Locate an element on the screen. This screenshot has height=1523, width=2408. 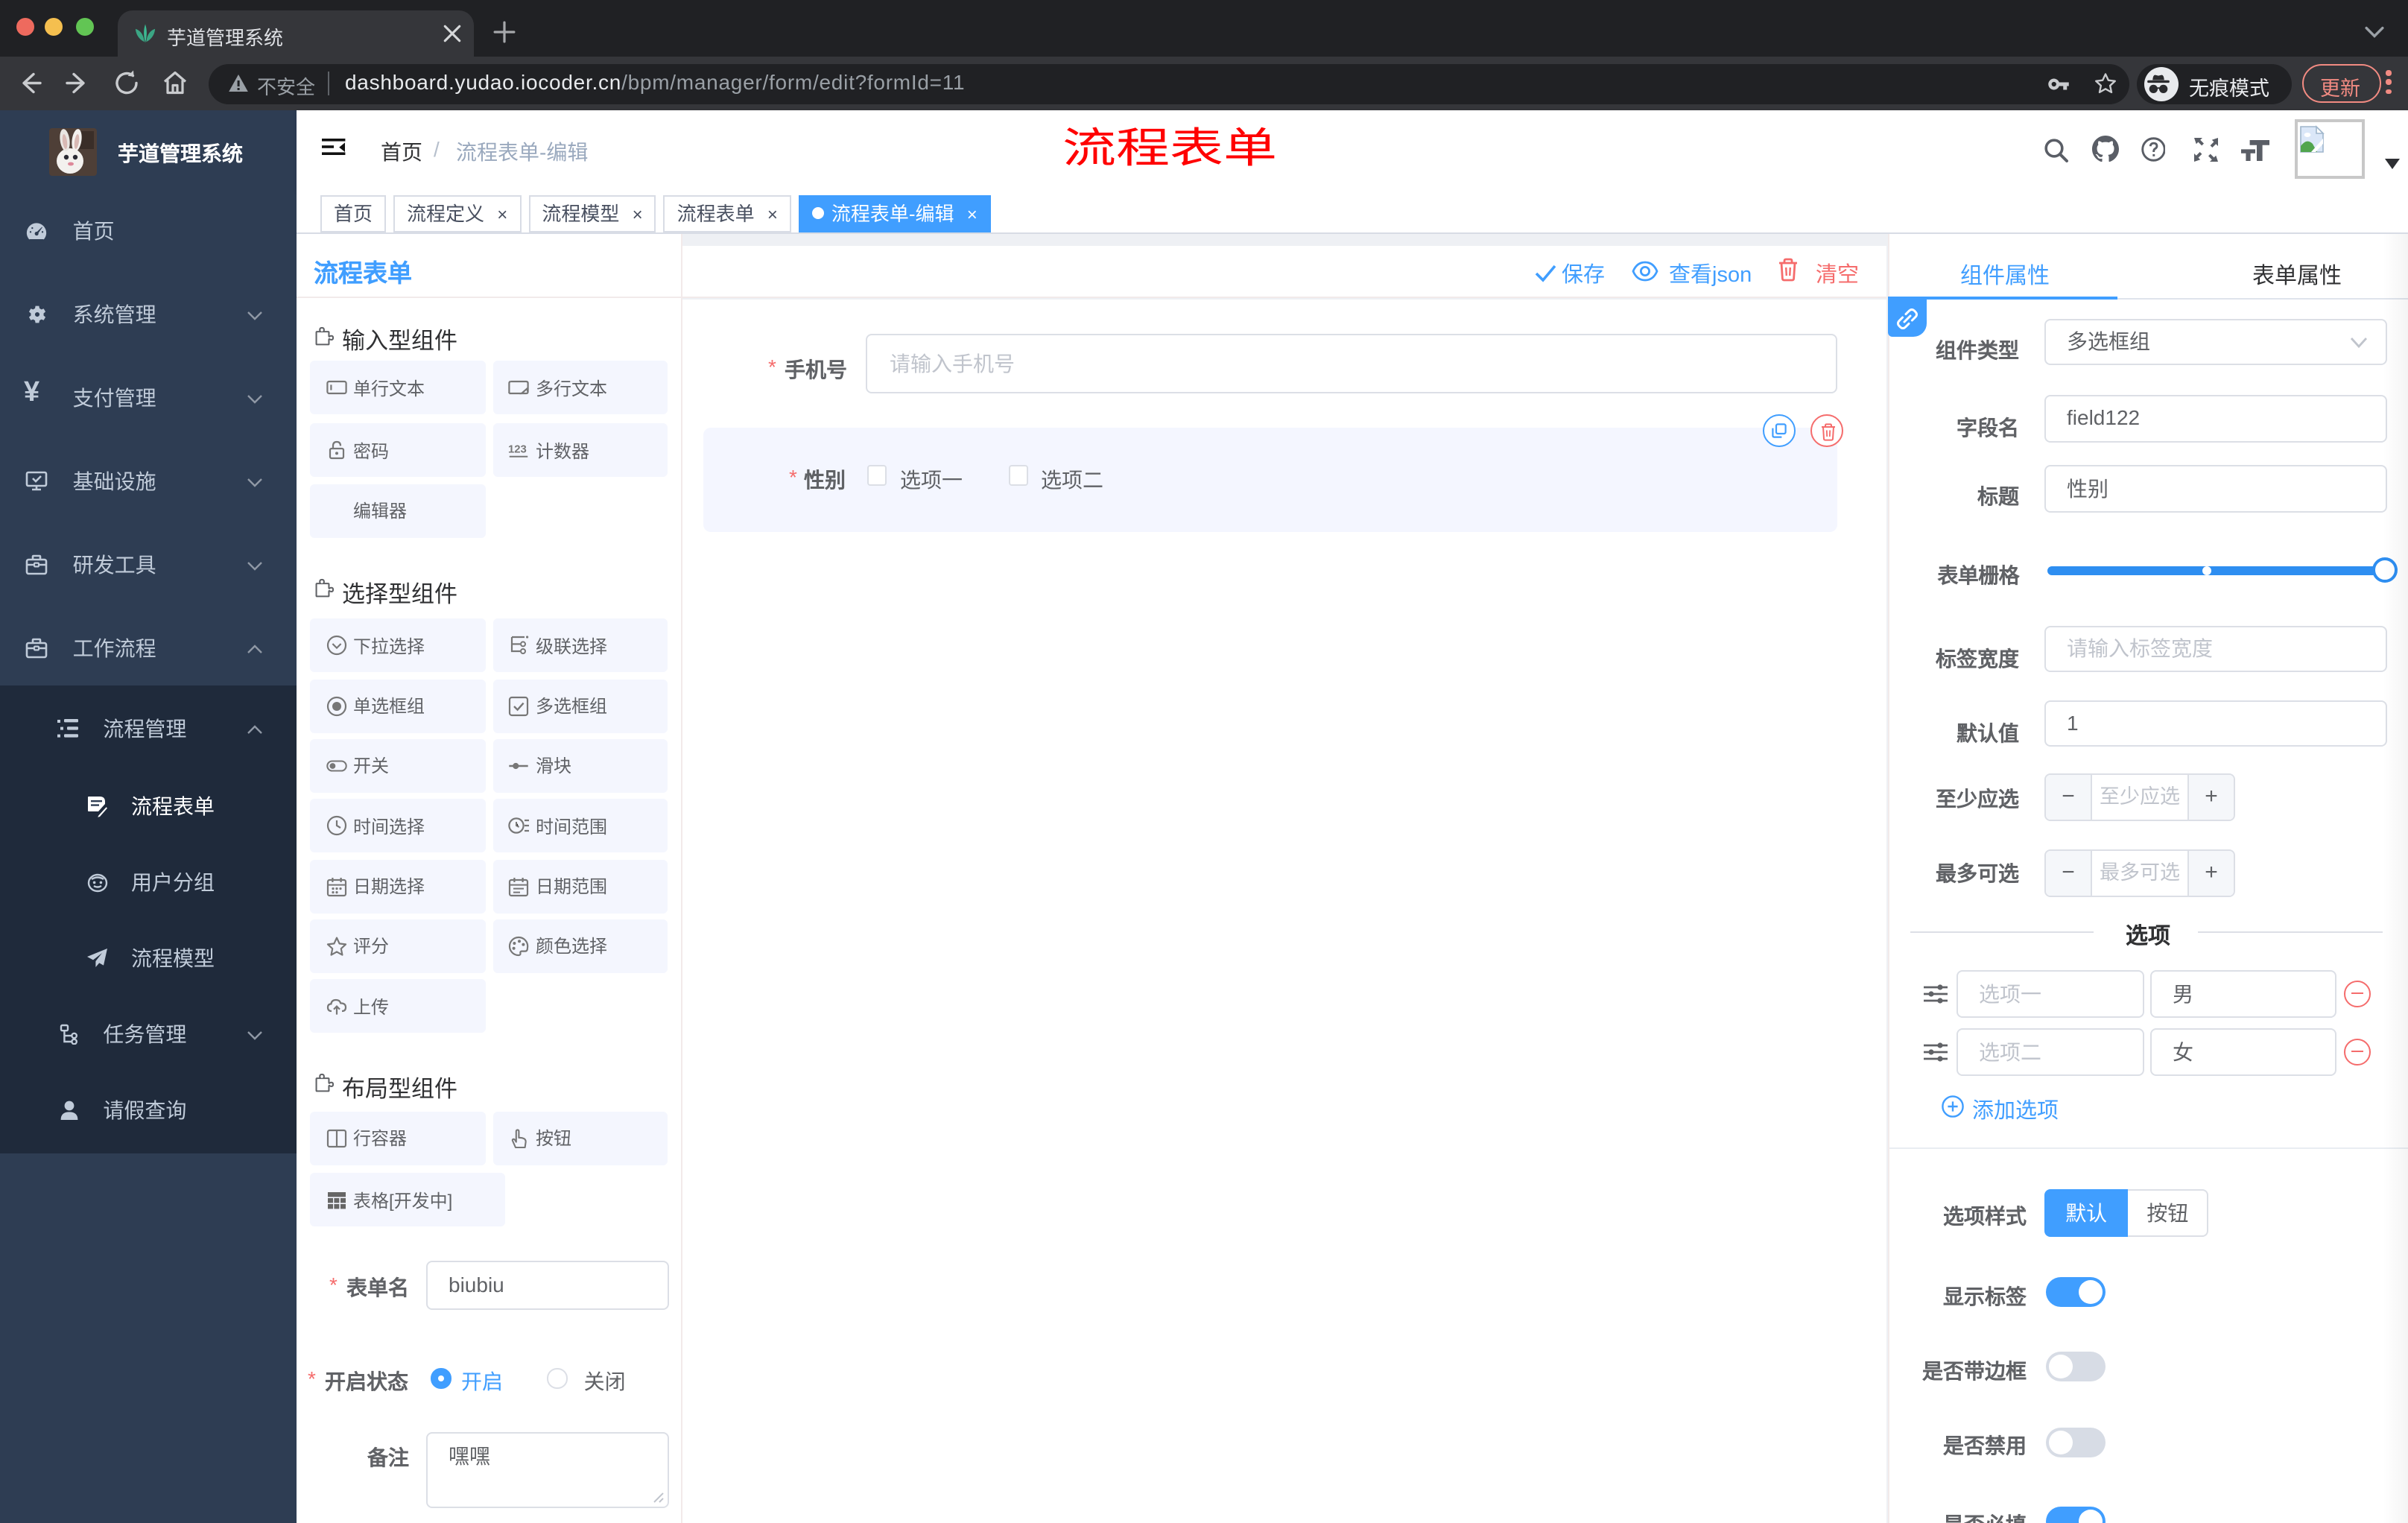
svg-text: 123 is located at coordinates (517, 450).